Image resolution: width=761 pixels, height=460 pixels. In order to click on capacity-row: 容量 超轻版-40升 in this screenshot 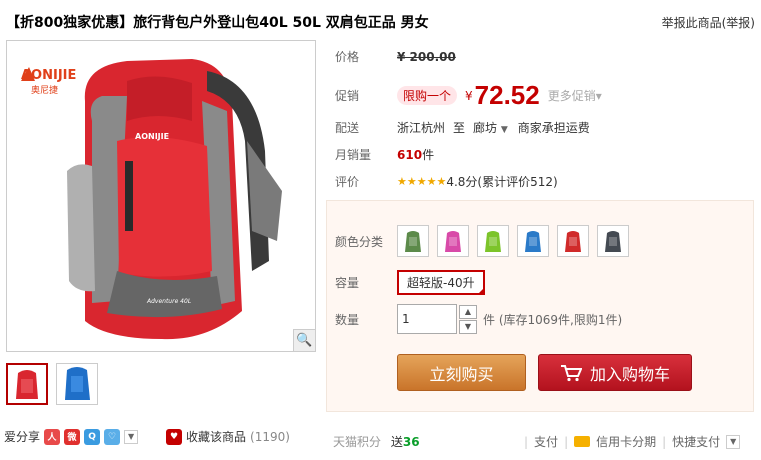, I will do `click(410, 282)`.